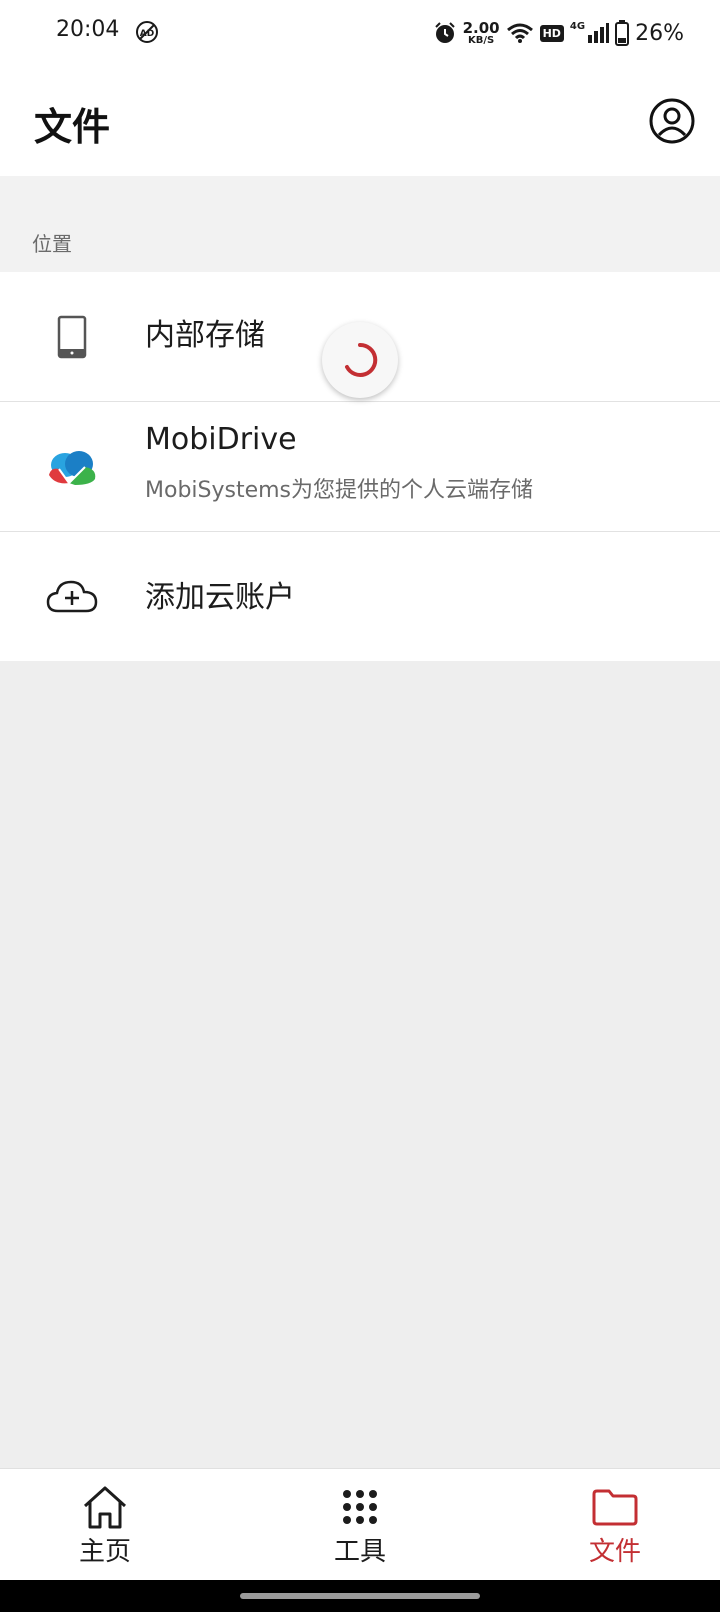 This screenshot has height=1612, width=720. I want to click on app-bar: 文件, so click(360, 121).